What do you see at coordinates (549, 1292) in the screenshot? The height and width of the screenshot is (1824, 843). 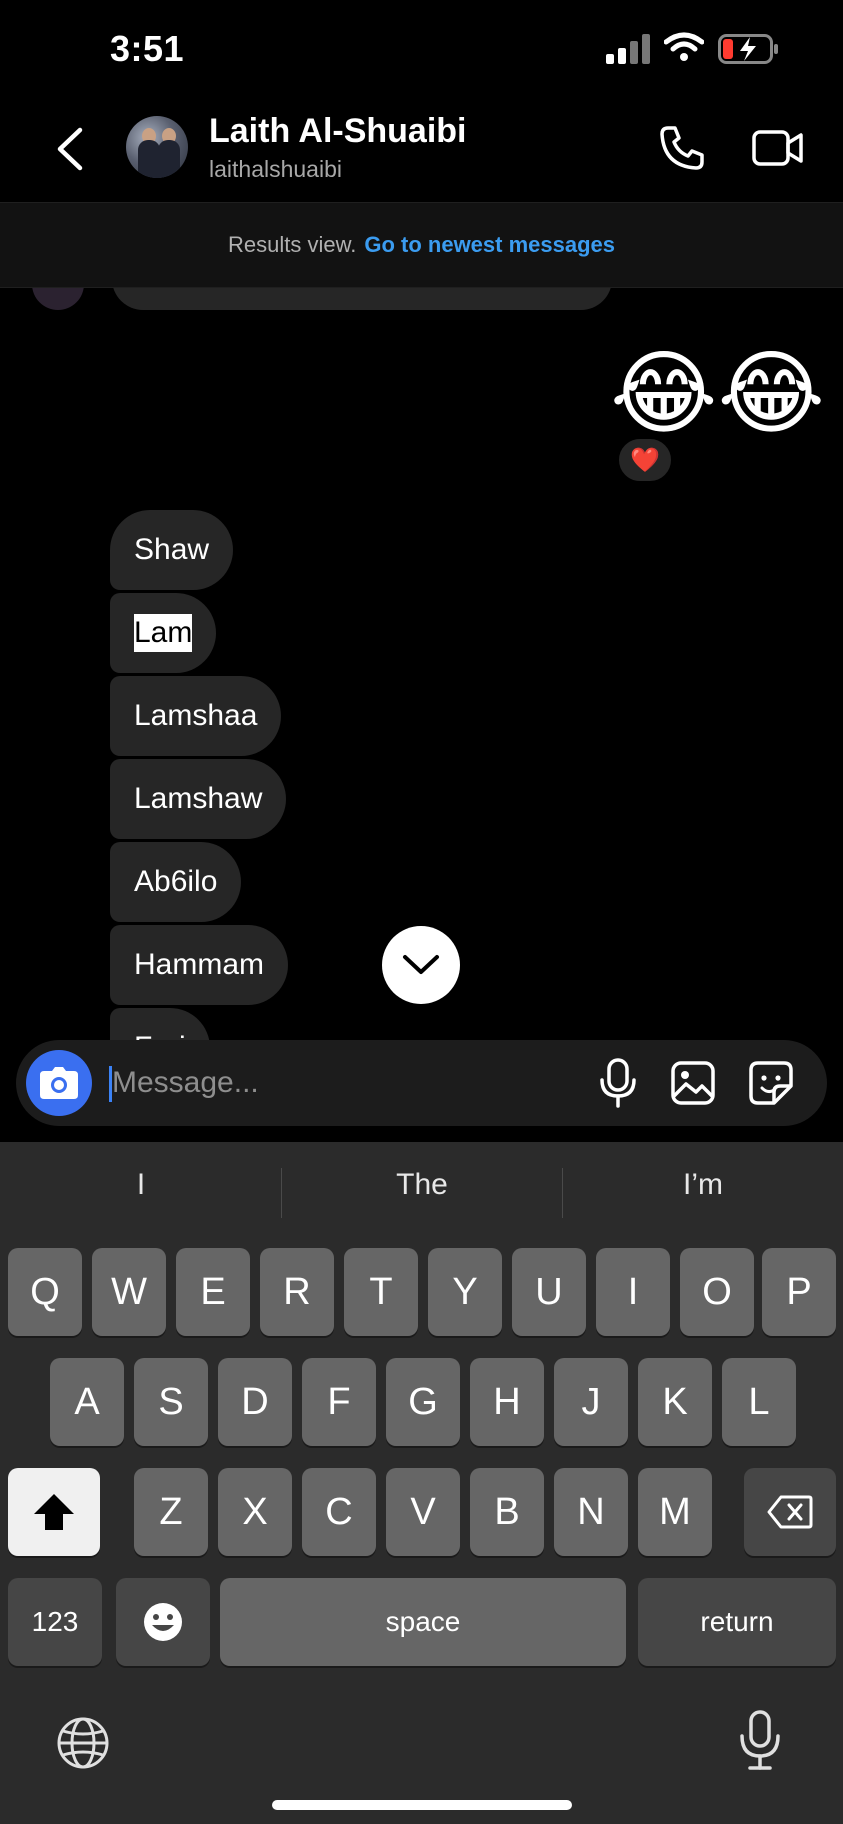 I see `key-u: U` at bounding box center [549, 1292].